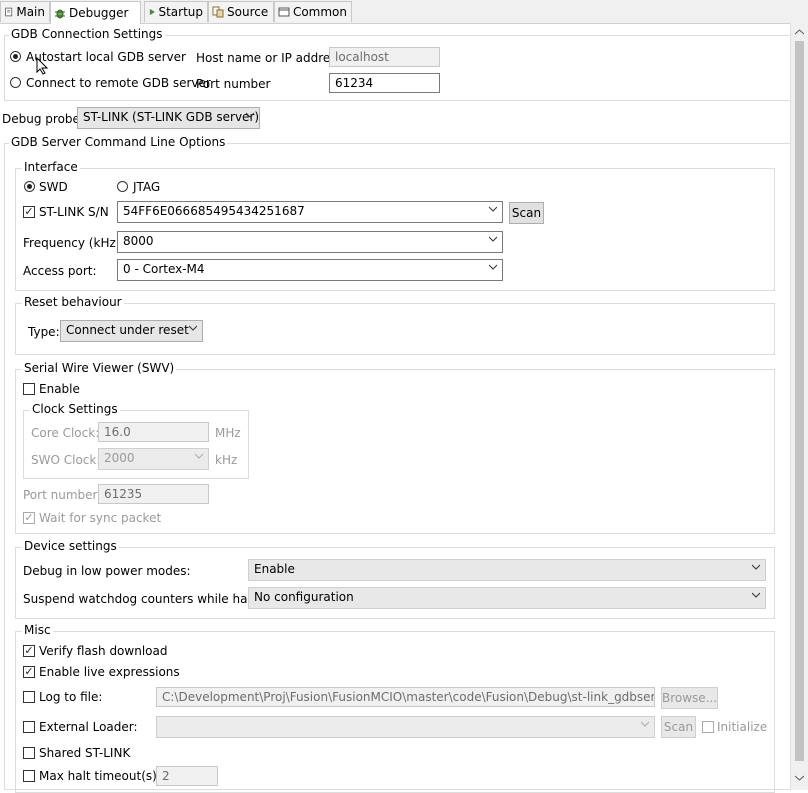 The height and width of the screenshot is (793, 808). Describe the element at coordinates (799, 778) in the screenshot. I see `scroll-down-icon` at that location.